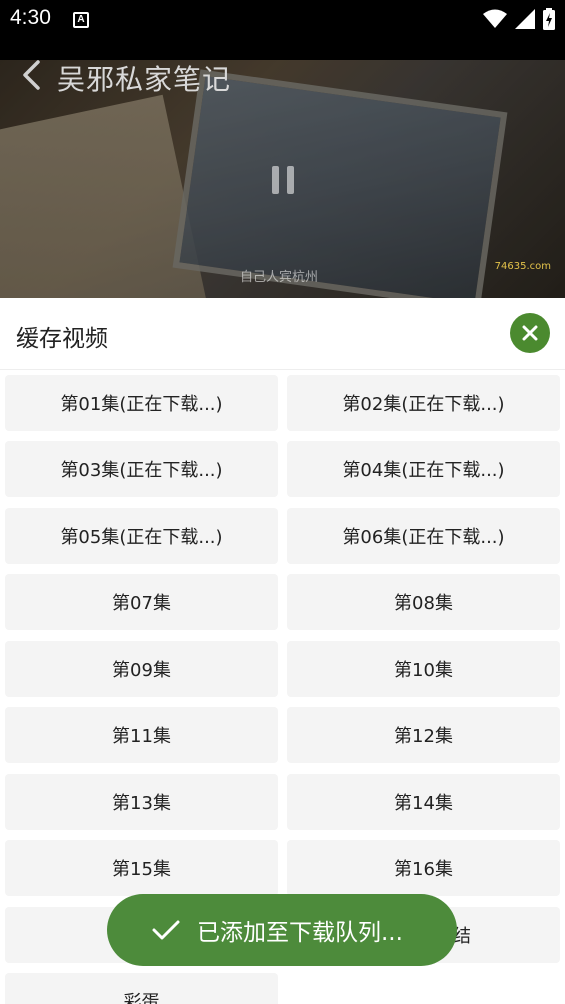 The image size is (565, 1004). What do you see at coordinates (423, 735) in the screenshot?
I see `episode-button: 第12集` at bounding box center [423, 735].